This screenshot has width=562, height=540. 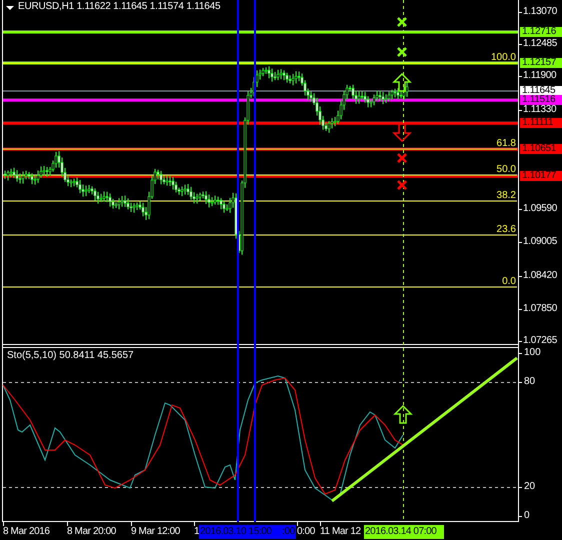 I want to click on price-level-label: 1.11645, so click(x=541, y=91).